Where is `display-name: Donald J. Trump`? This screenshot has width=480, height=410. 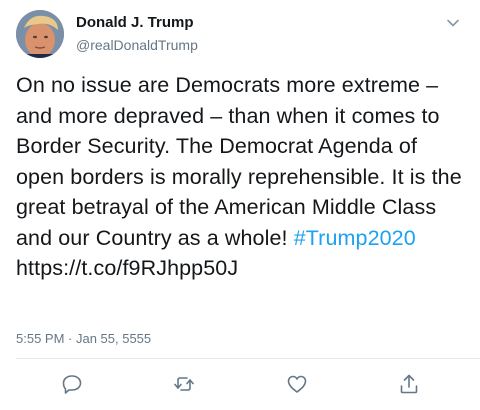 display-name: Donald J. Trump is located at coordinates (135, 23).